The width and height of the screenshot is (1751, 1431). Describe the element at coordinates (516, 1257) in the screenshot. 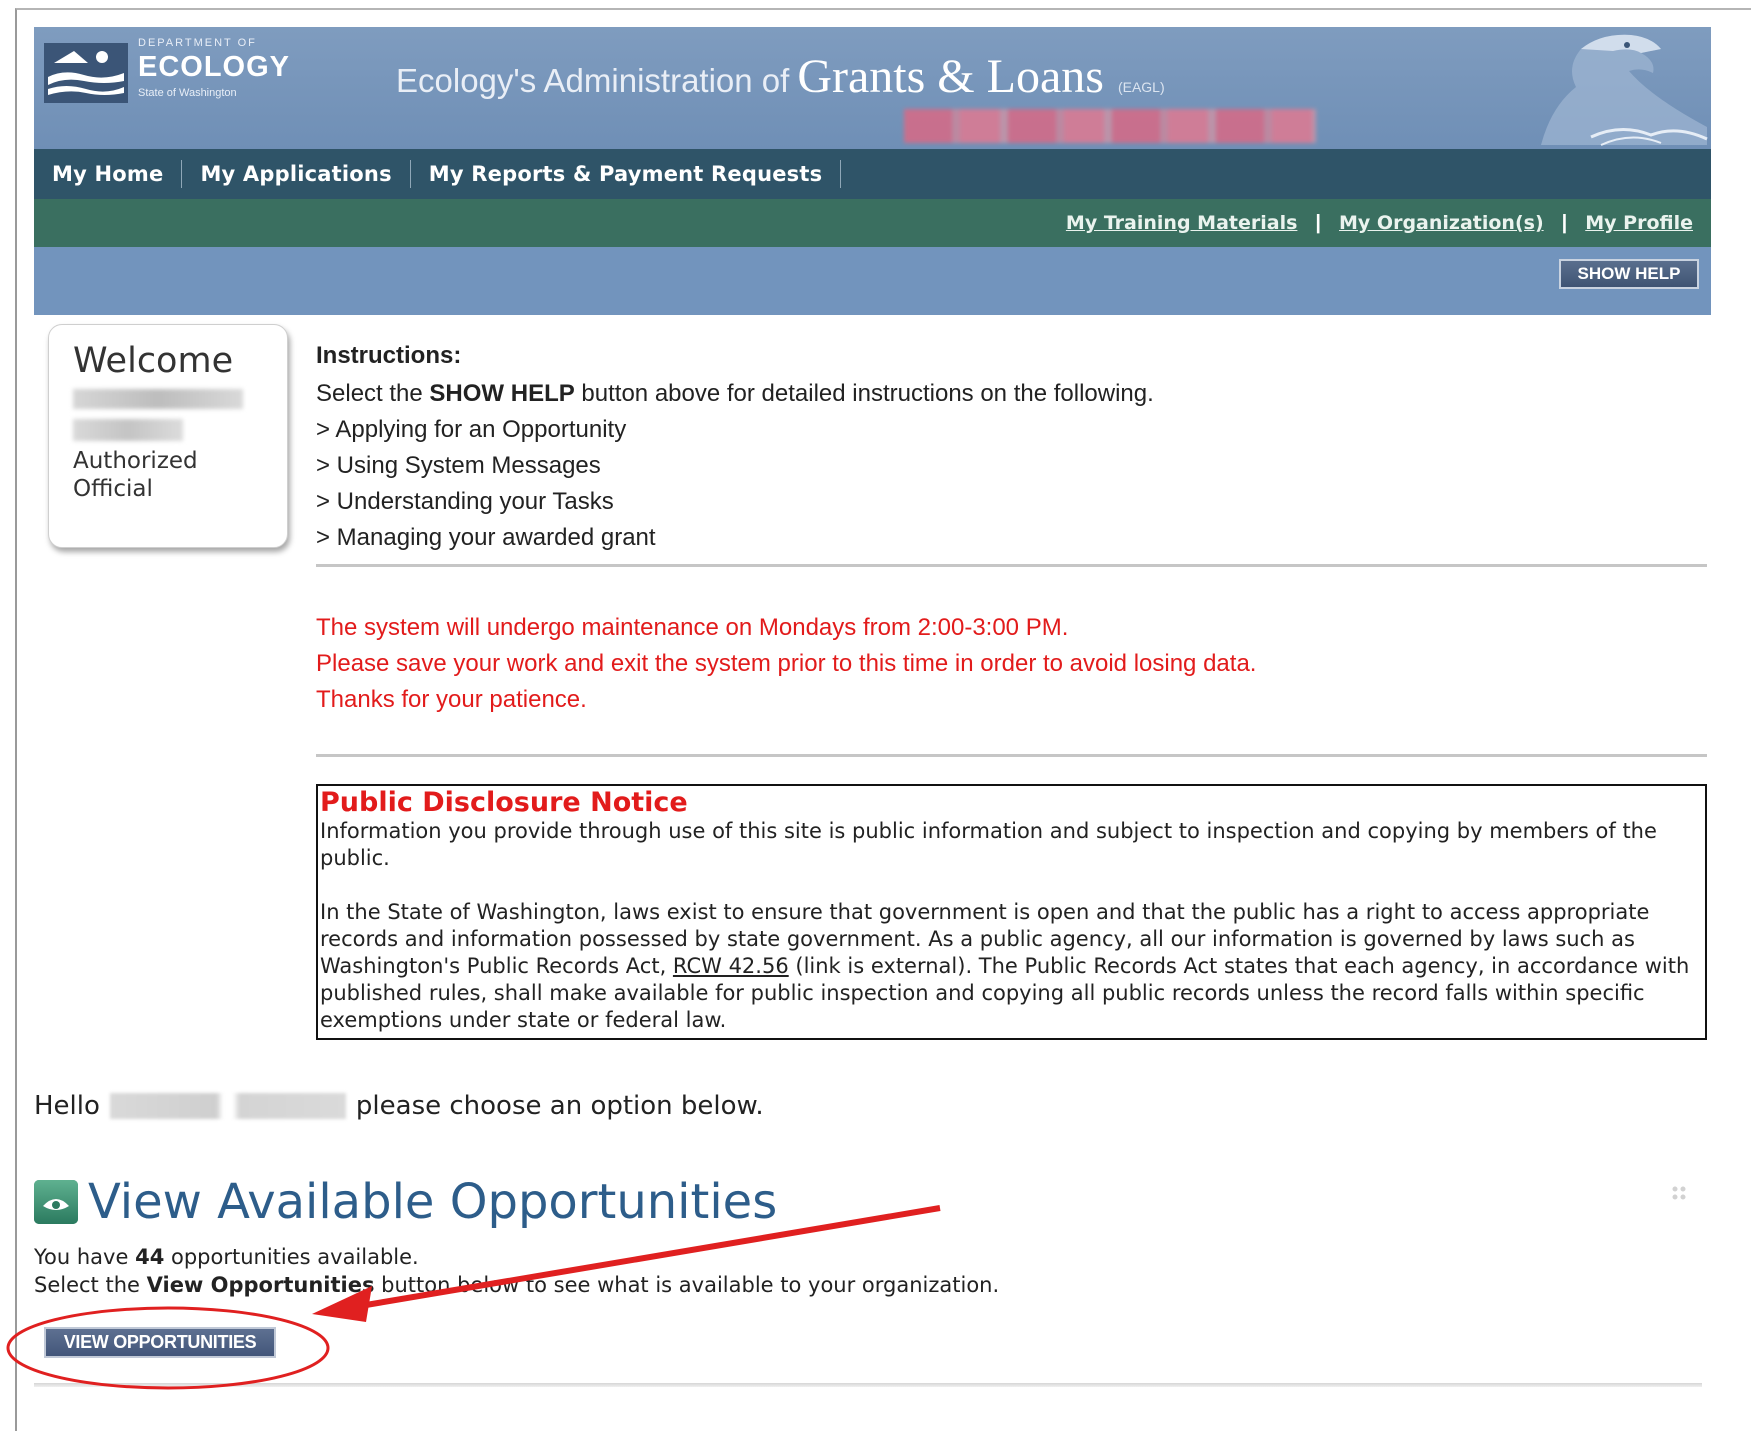

I see `opportunities-count-line: You have 44 opportunities available.` at that location.